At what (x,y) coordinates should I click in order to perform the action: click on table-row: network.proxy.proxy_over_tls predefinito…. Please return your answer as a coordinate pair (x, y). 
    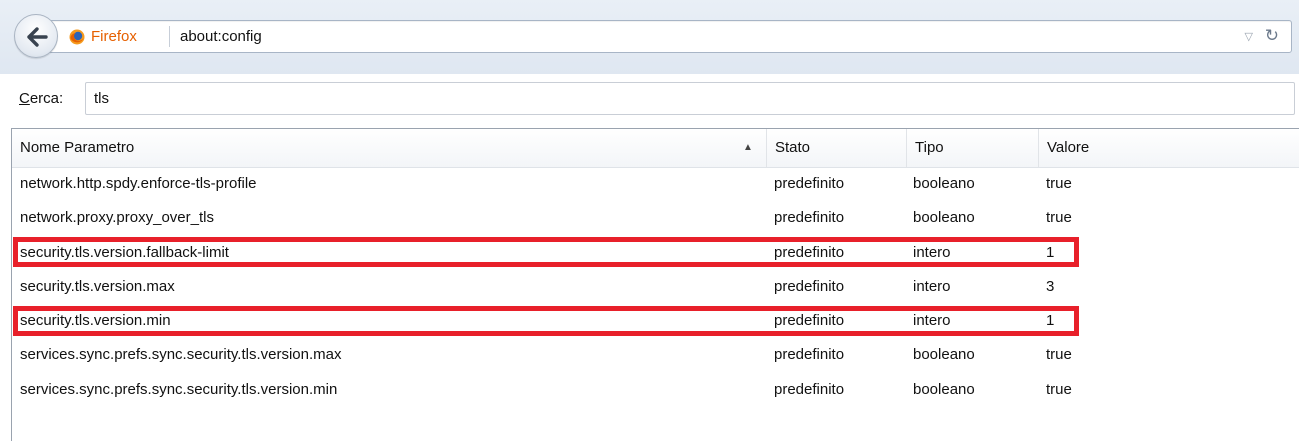
    Looking at the image, I should click on (655, 218).